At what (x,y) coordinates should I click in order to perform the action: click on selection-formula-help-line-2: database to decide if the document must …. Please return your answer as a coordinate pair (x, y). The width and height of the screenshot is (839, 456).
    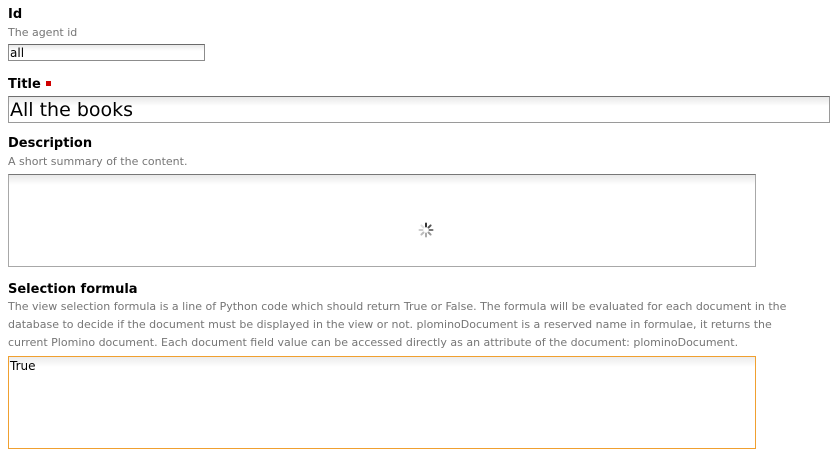
    Looking at the image, I should click on (390, 324).